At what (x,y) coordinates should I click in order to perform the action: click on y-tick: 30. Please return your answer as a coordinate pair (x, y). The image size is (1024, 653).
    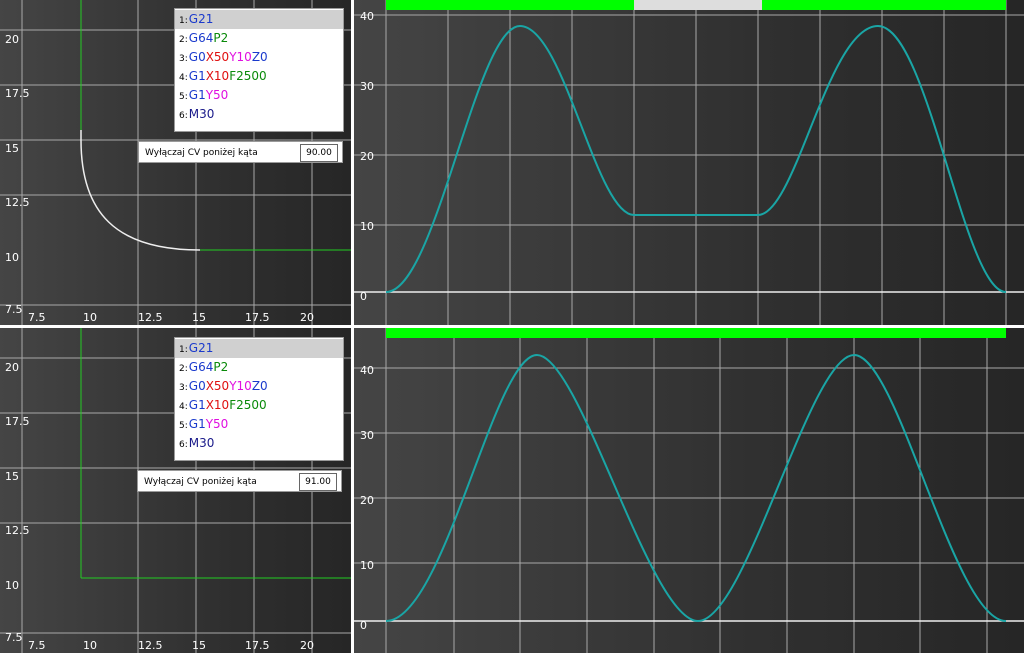
    Looking at the image, I should click on (367, 86).